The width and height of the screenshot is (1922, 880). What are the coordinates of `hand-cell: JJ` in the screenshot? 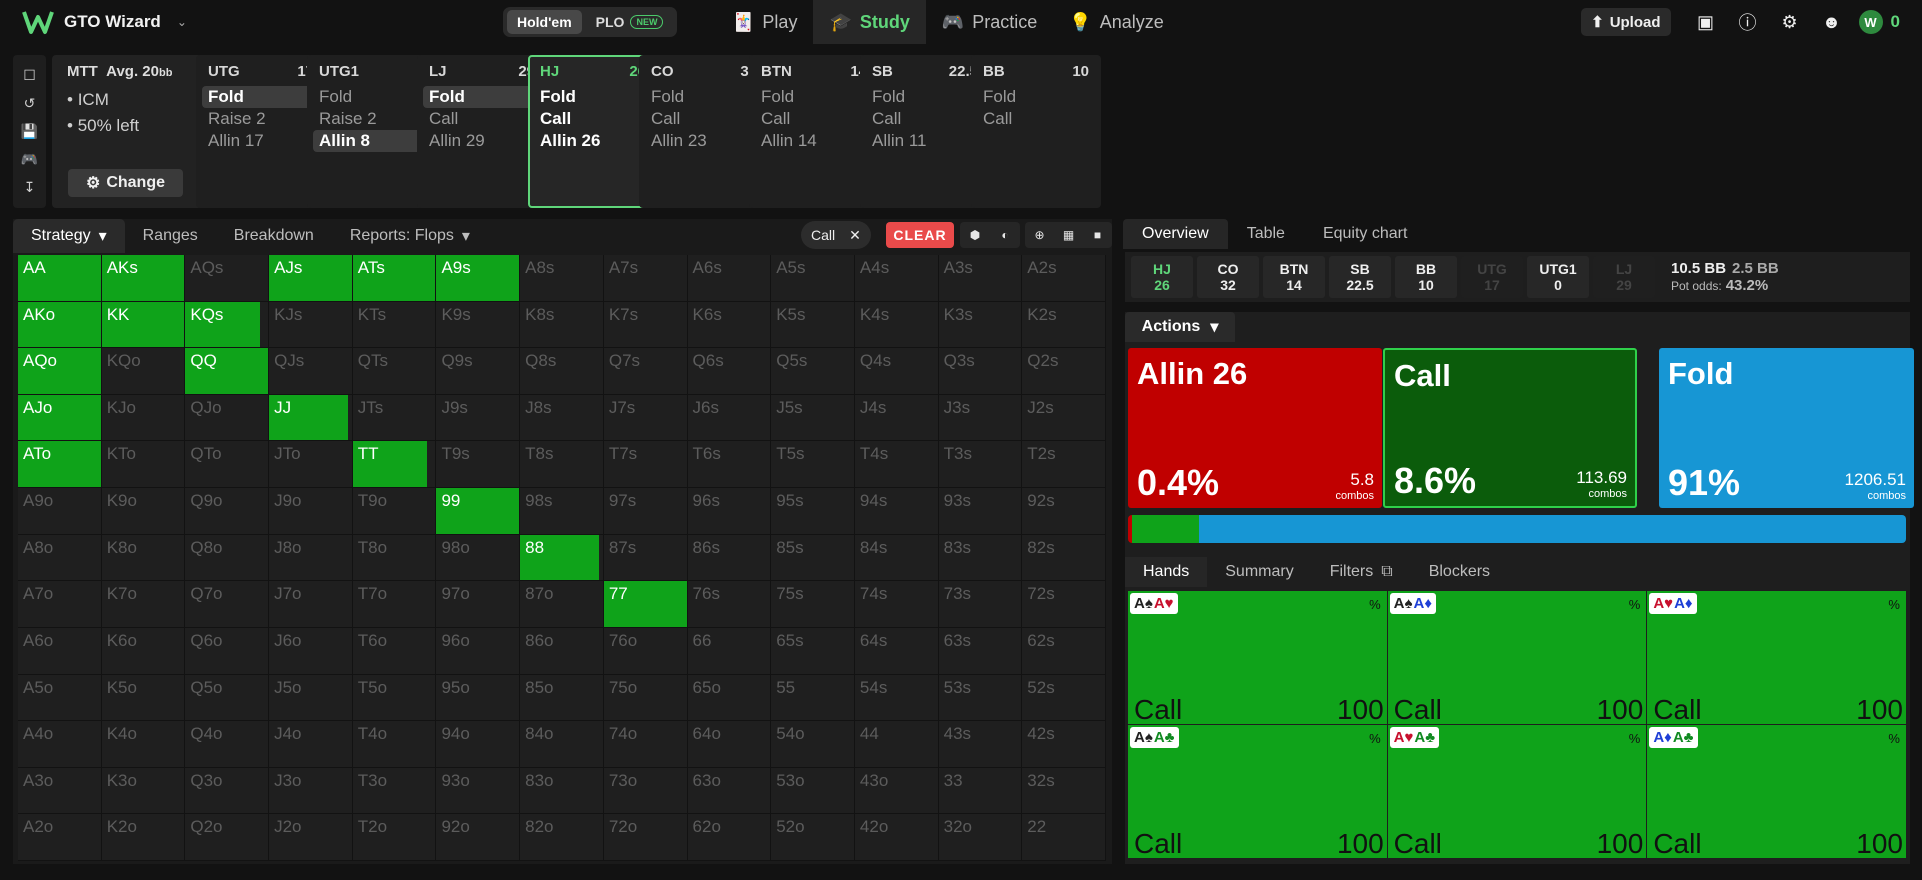 It's located at (311, 418).